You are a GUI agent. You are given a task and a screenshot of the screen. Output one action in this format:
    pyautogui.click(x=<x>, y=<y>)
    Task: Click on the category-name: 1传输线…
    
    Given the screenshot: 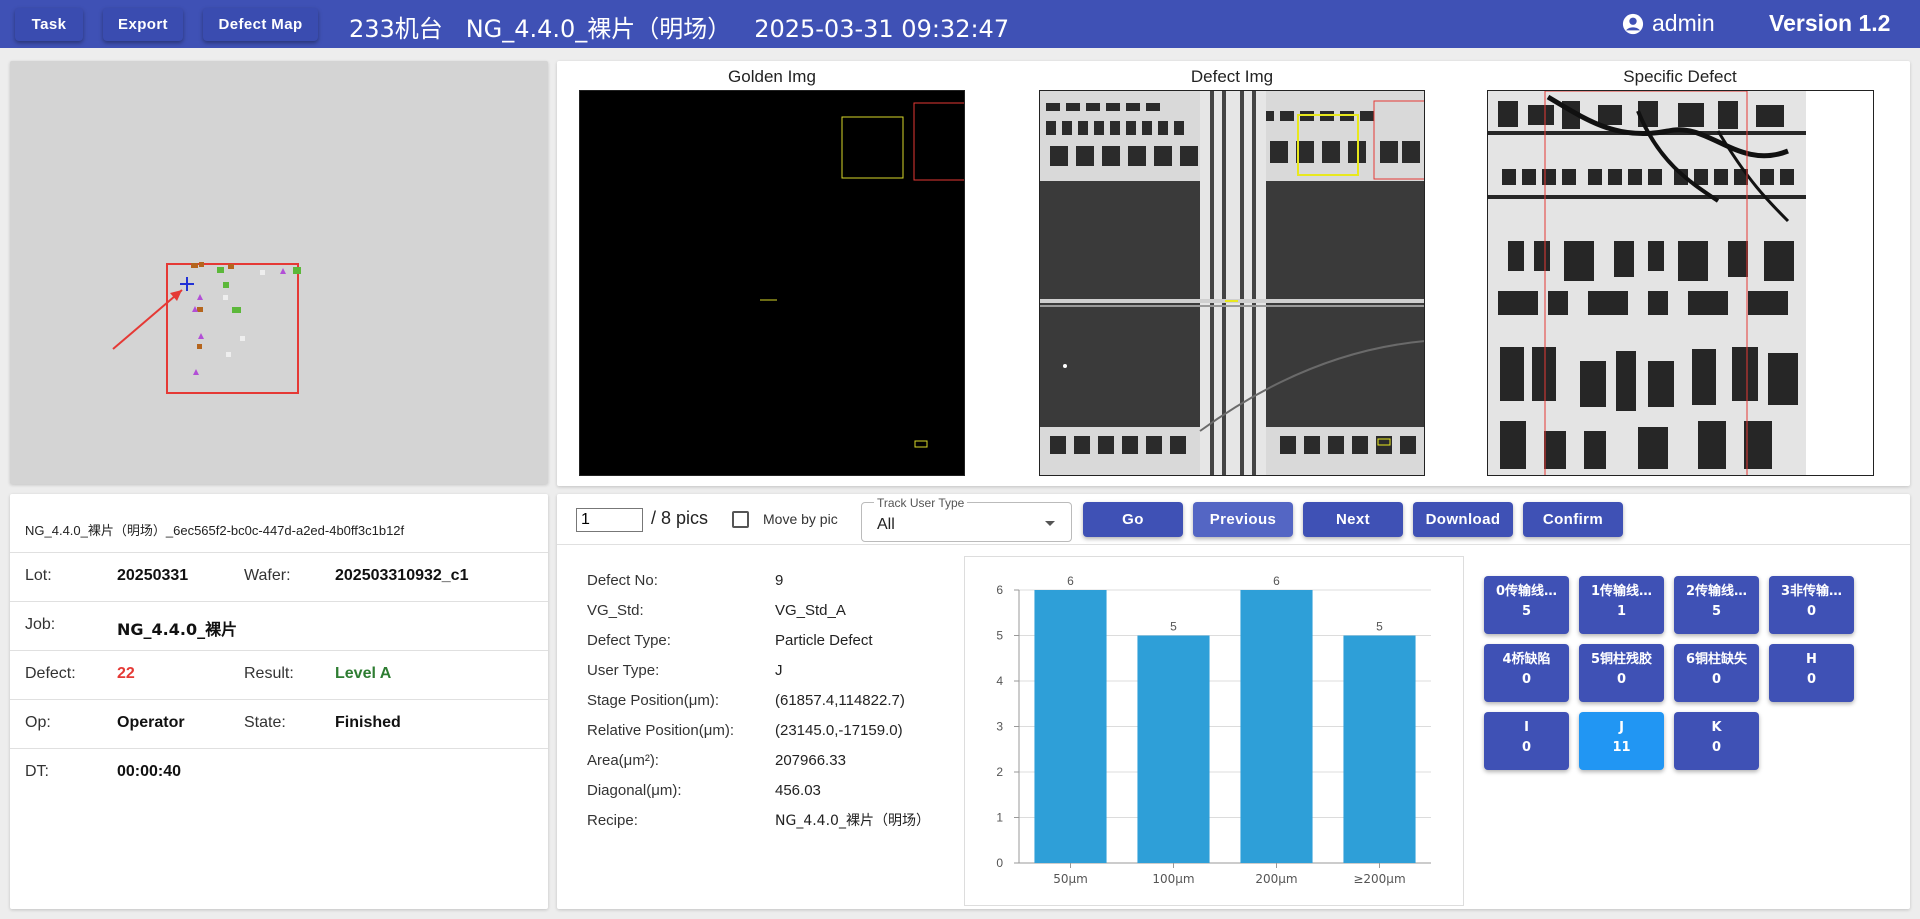 What is the action you would take?
    pyautogui.click(x=1621, y=591)
    